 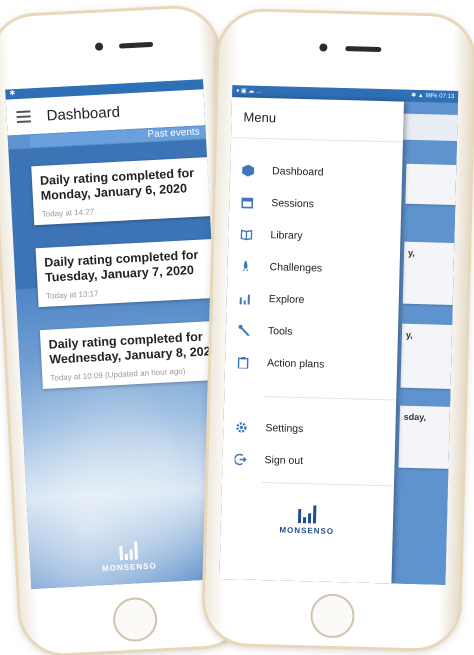 What do you see at coordinates (241, 427) in the screenshot?
I see `gear-icon` at bounding box center [241, 427].